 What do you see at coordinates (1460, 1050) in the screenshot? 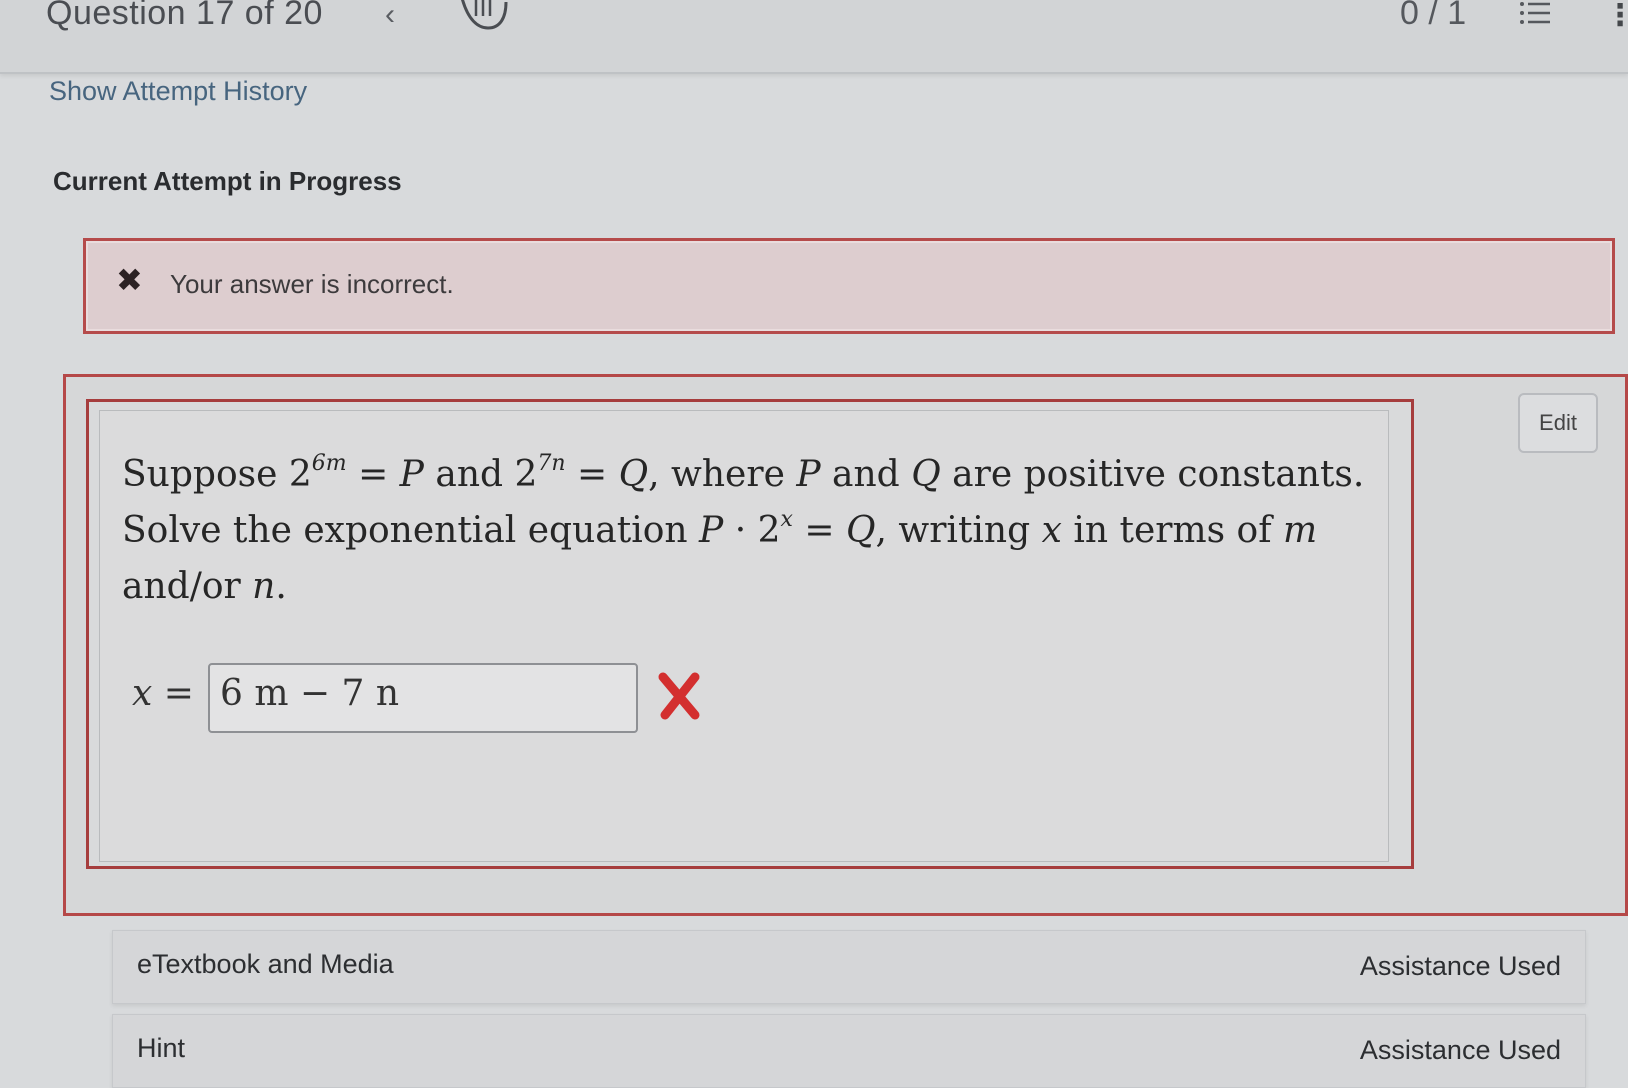
I see `hint-status: Assistance Used` at bounding box center [1460, 1050].